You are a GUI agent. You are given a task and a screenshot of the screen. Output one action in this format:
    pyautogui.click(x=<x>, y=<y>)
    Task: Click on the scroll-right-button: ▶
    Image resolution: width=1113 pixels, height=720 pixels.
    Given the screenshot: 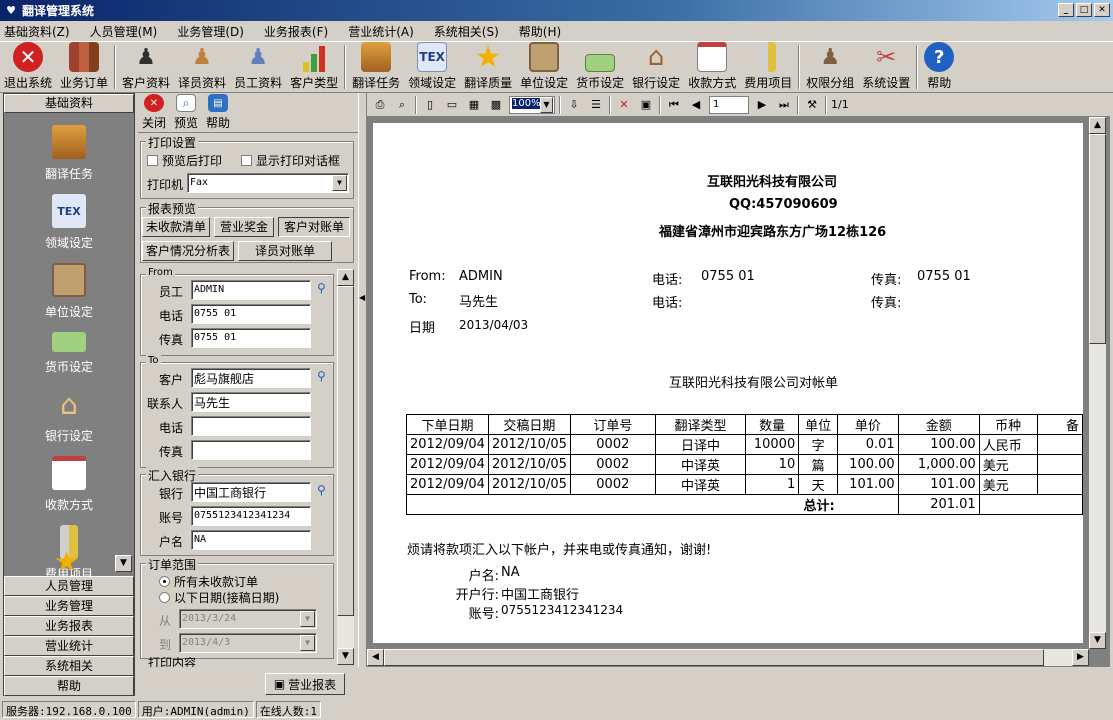 What is the action you would take?
    pyautogui.click(x=1080, y=657)
    